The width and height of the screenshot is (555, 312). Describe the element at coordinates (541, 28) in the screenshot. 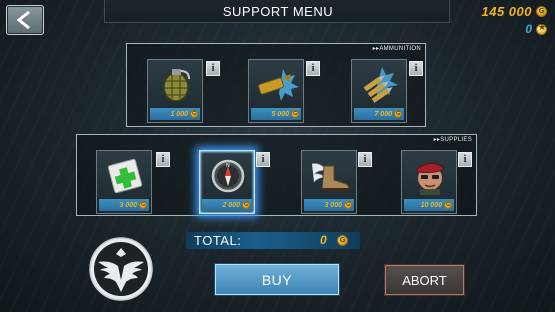

I see `star-badge-icon: ★` at that location.